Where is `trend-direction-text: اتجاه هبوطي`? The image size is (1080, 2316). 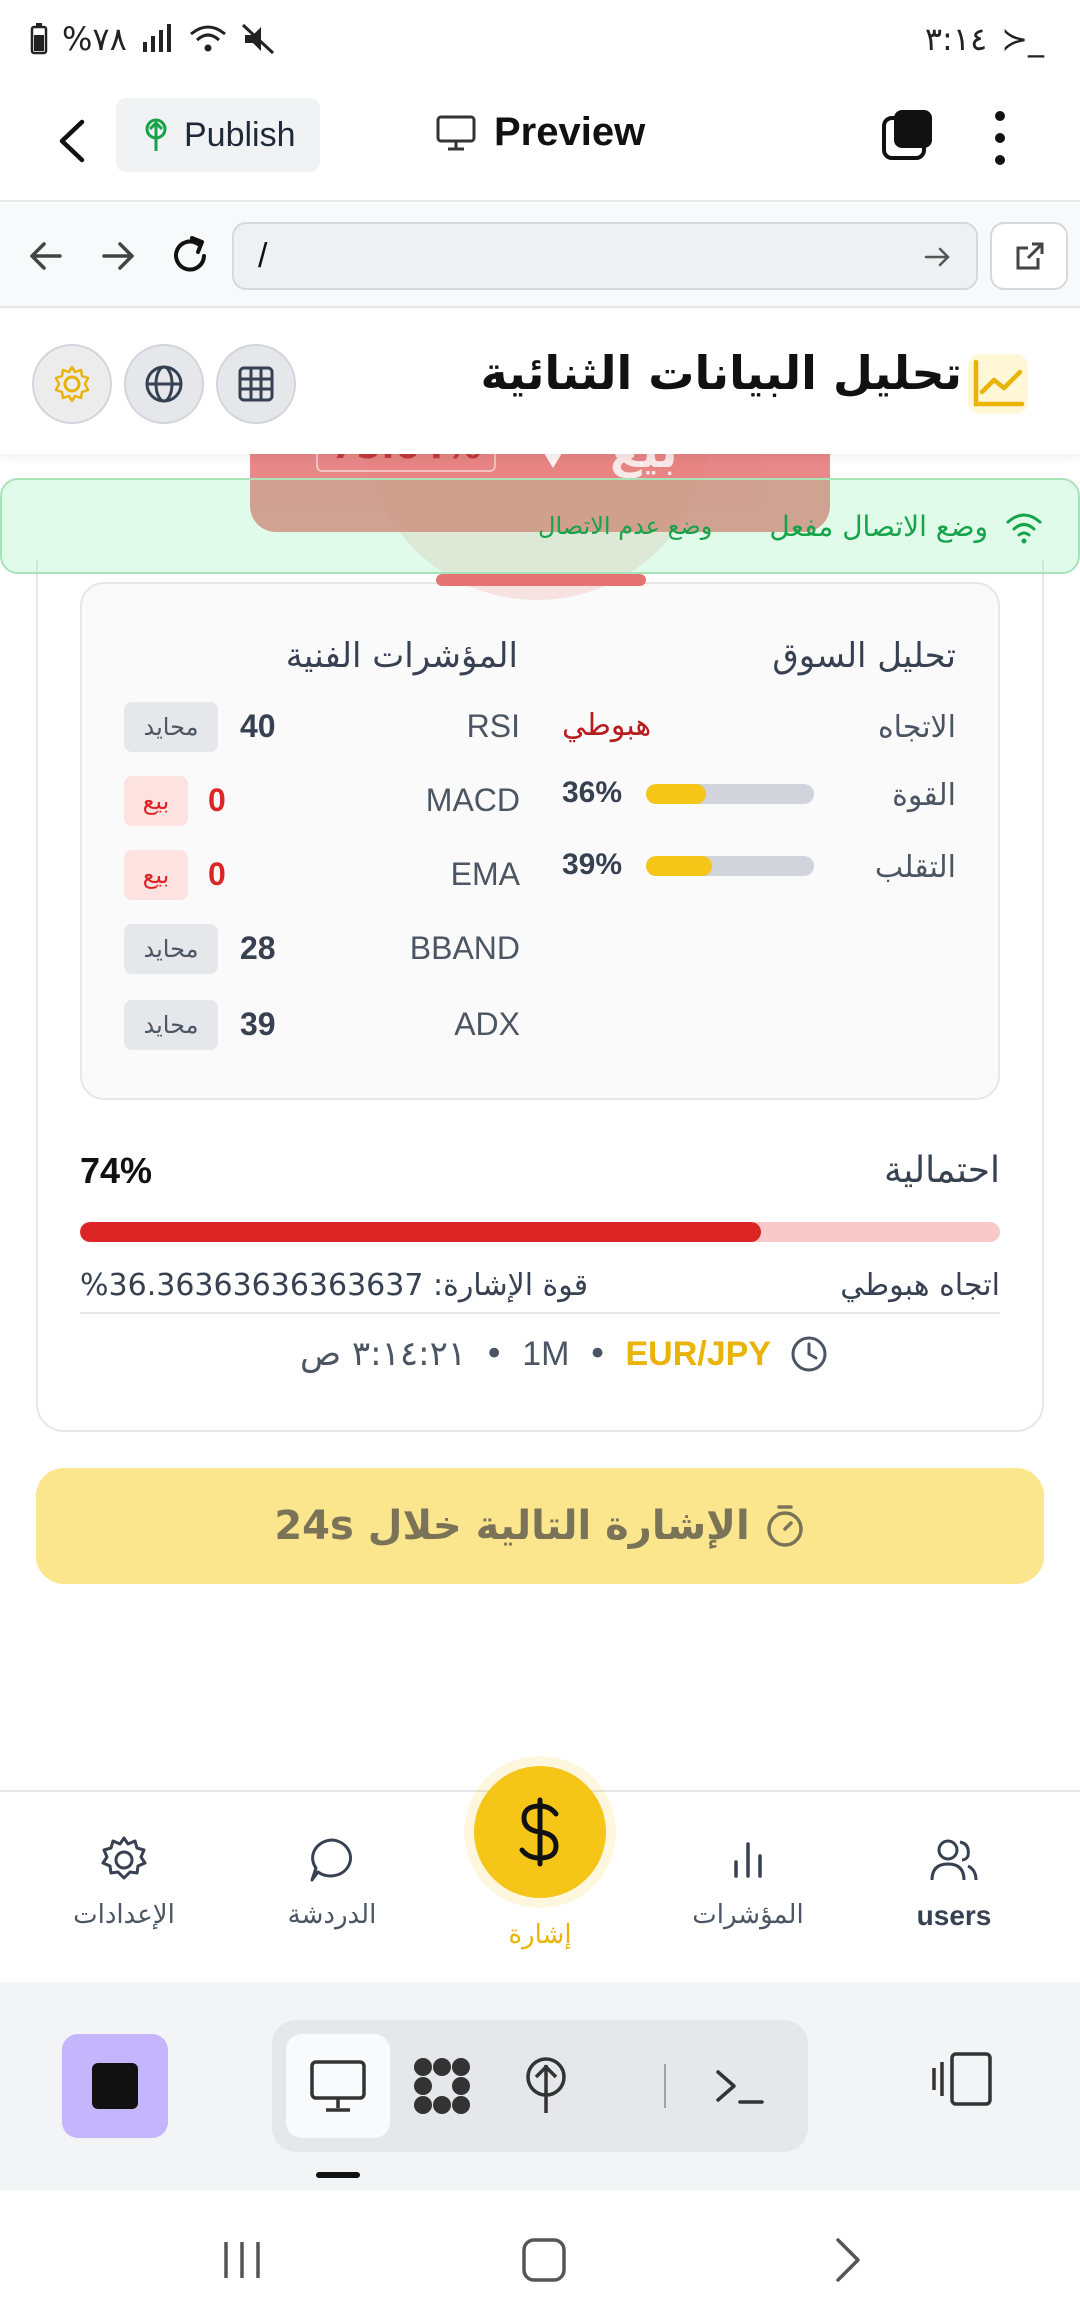
trend-direction-text: اتجاه هبوطي is located at coordinates (920, 1285).